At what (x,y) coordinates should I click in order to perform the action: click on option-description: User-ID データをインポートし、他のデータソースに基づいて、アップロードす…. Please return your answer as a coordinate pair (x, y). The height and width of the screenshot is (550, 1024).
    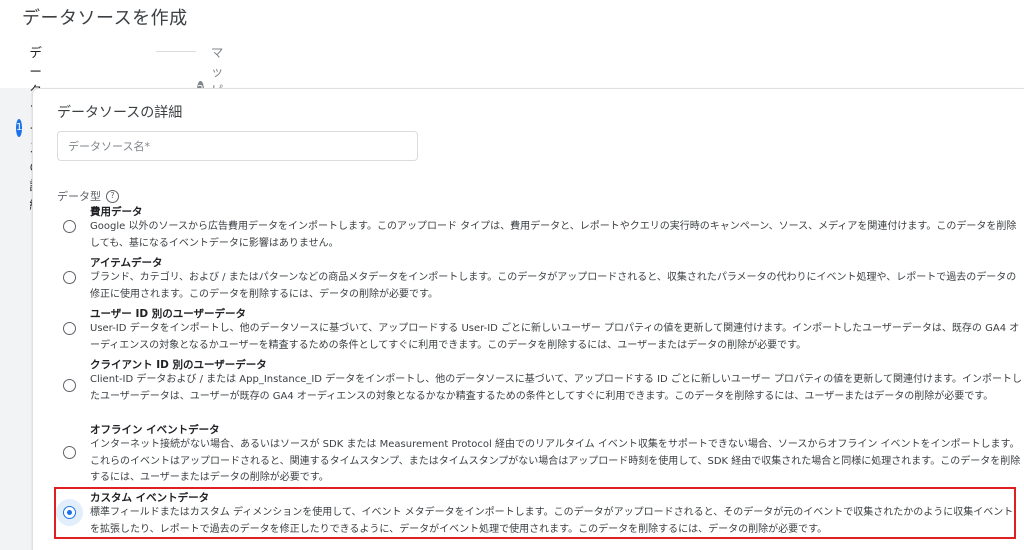
    Looking at the image, I should click on (555, 337).